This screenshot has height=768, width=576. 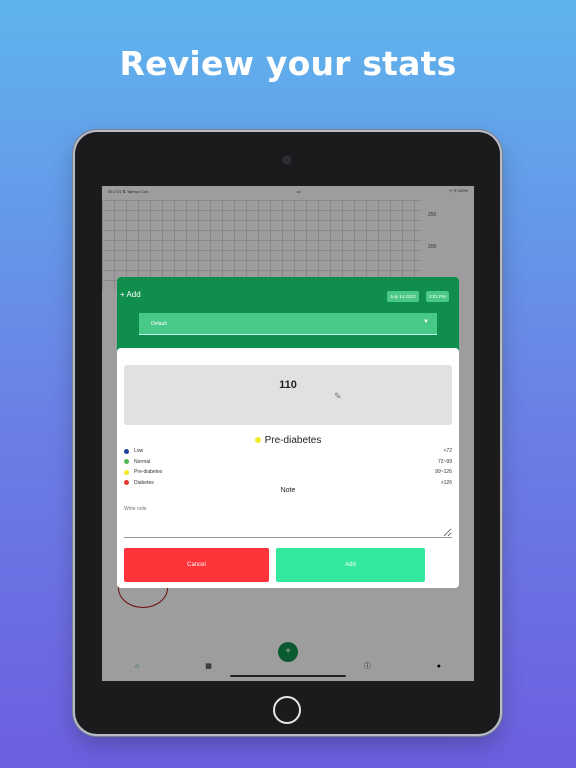 What do you see at coordinates (350, 565) in the screenshot?
I see `add-button: Add` at bounding box center [350, 565].